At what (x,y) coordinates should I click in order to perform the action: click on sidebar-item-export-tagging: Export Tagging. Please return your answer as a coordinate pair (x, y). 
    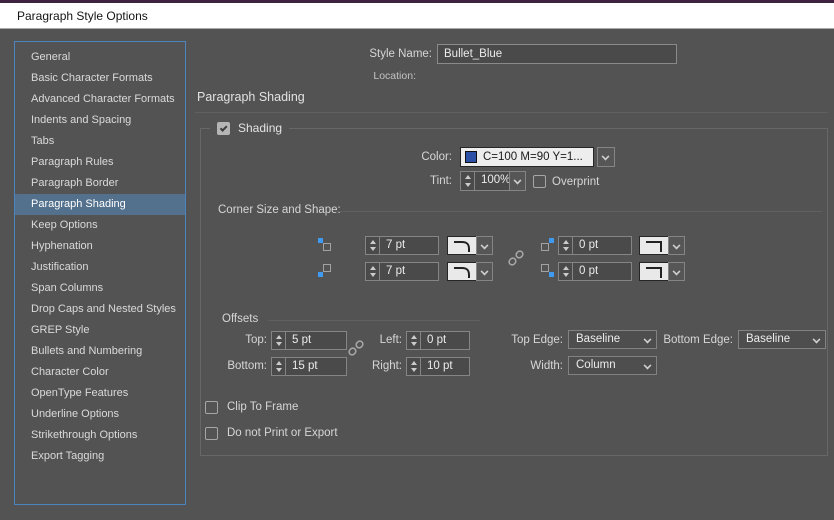
    Looking at the image, I should click on (100, 456).